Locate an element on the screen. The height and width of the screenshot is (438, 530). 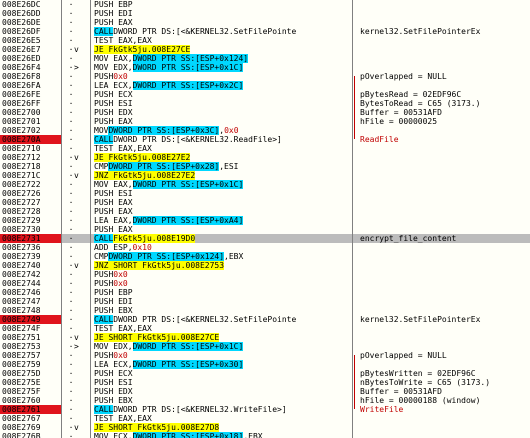
instruction-cell: CMP DWORD PTR SS:[ESP+0x124],EBX is located at coordinates (168, 256).